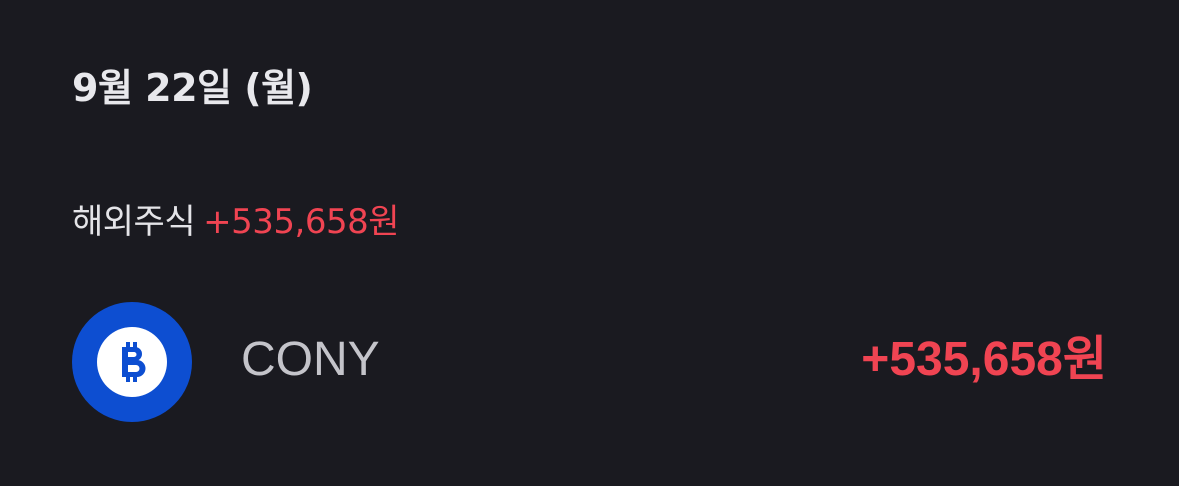 Image resolution: width=1179 pixels, height=486 pixels. I want to click on coin-logo, so click(132, 362).